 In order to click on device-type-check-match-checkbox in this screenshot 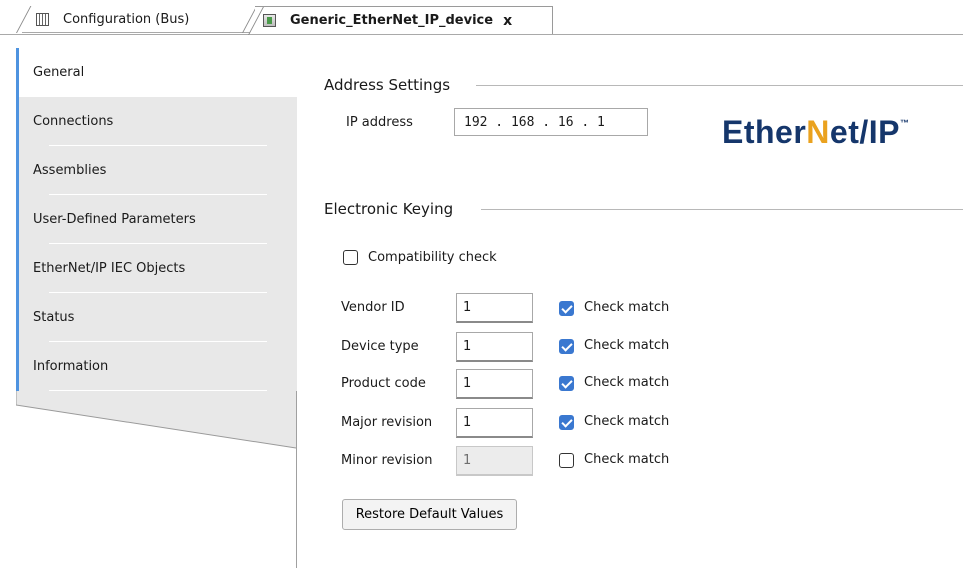, I will do `click(566, 346)`.